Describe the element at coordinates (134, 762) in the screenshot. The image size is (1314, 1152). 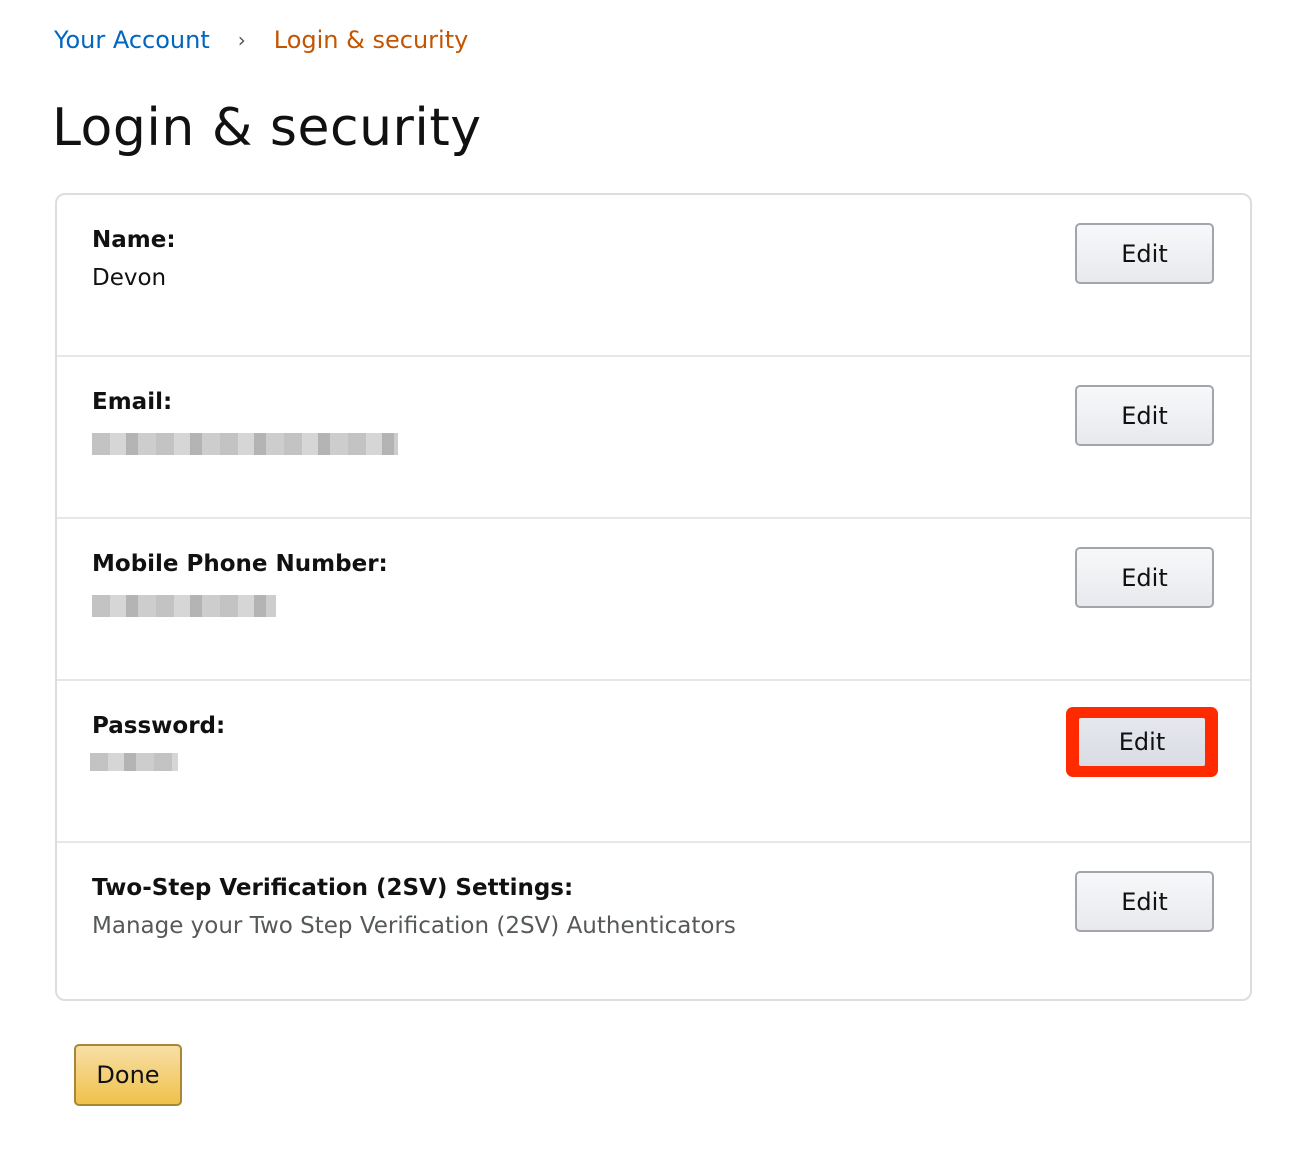
I see `password-value-redacted` at that location.